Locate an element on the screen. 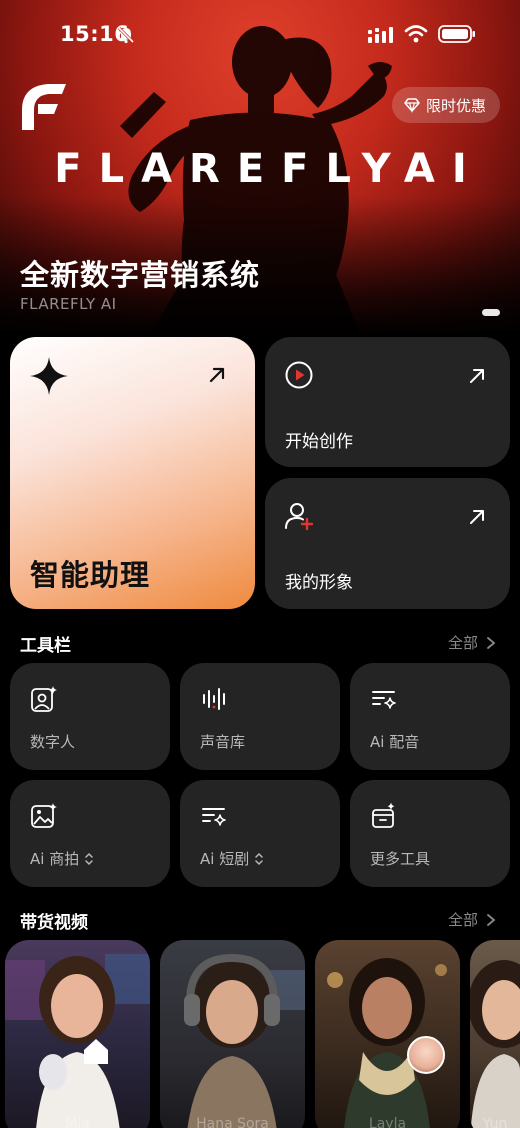  tool-ai-short-drama: Ai 短剧 is located at coordinates (260, 833).